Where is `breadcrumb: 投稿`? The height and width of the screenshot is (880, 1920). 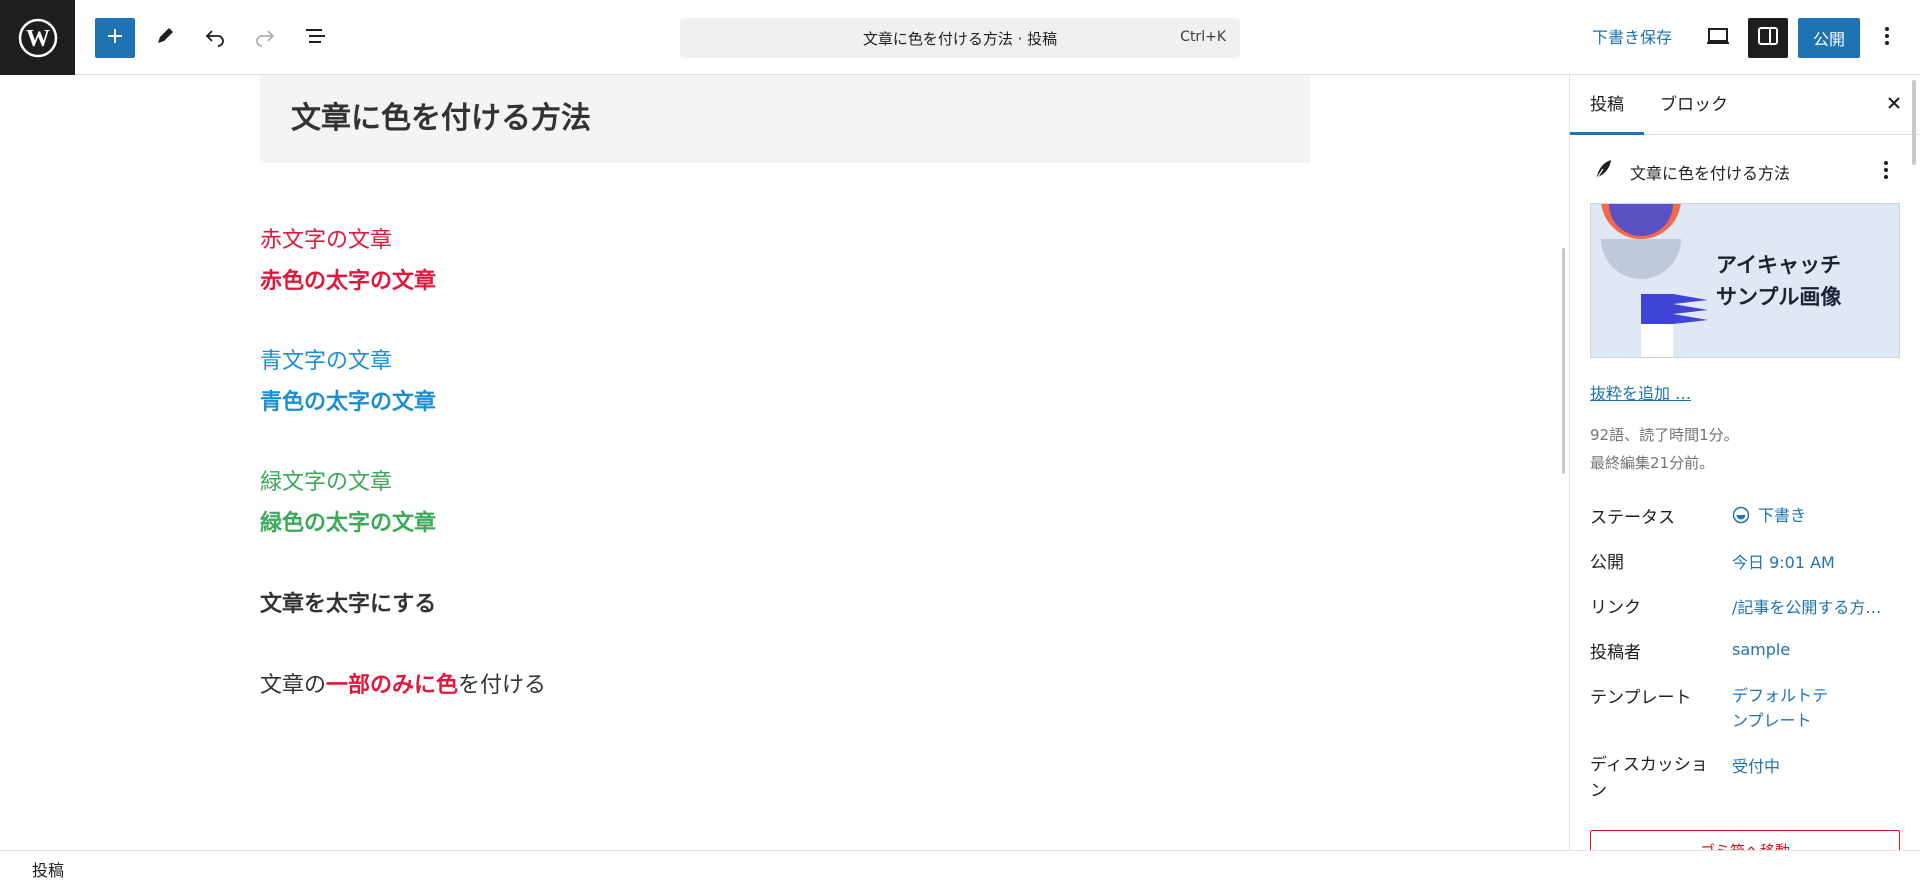
breadcrumb: 投稿 is located at coordinates (48, 868).